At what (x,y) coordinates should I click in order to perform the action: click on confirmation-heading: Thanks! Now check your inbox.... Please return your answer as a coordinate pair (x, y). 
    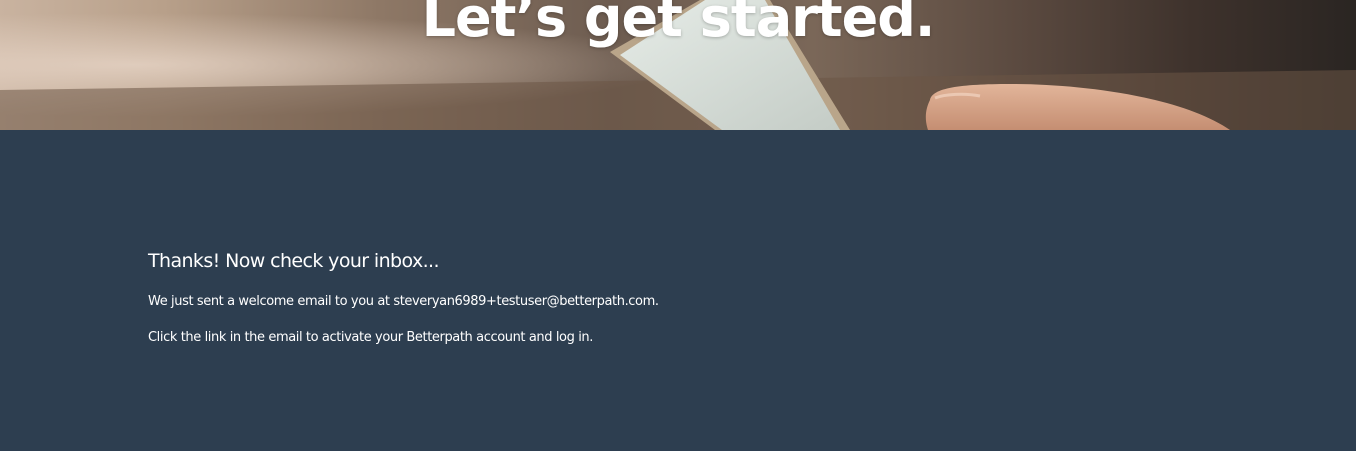
    Looking at the image, I should click on (294, 261).